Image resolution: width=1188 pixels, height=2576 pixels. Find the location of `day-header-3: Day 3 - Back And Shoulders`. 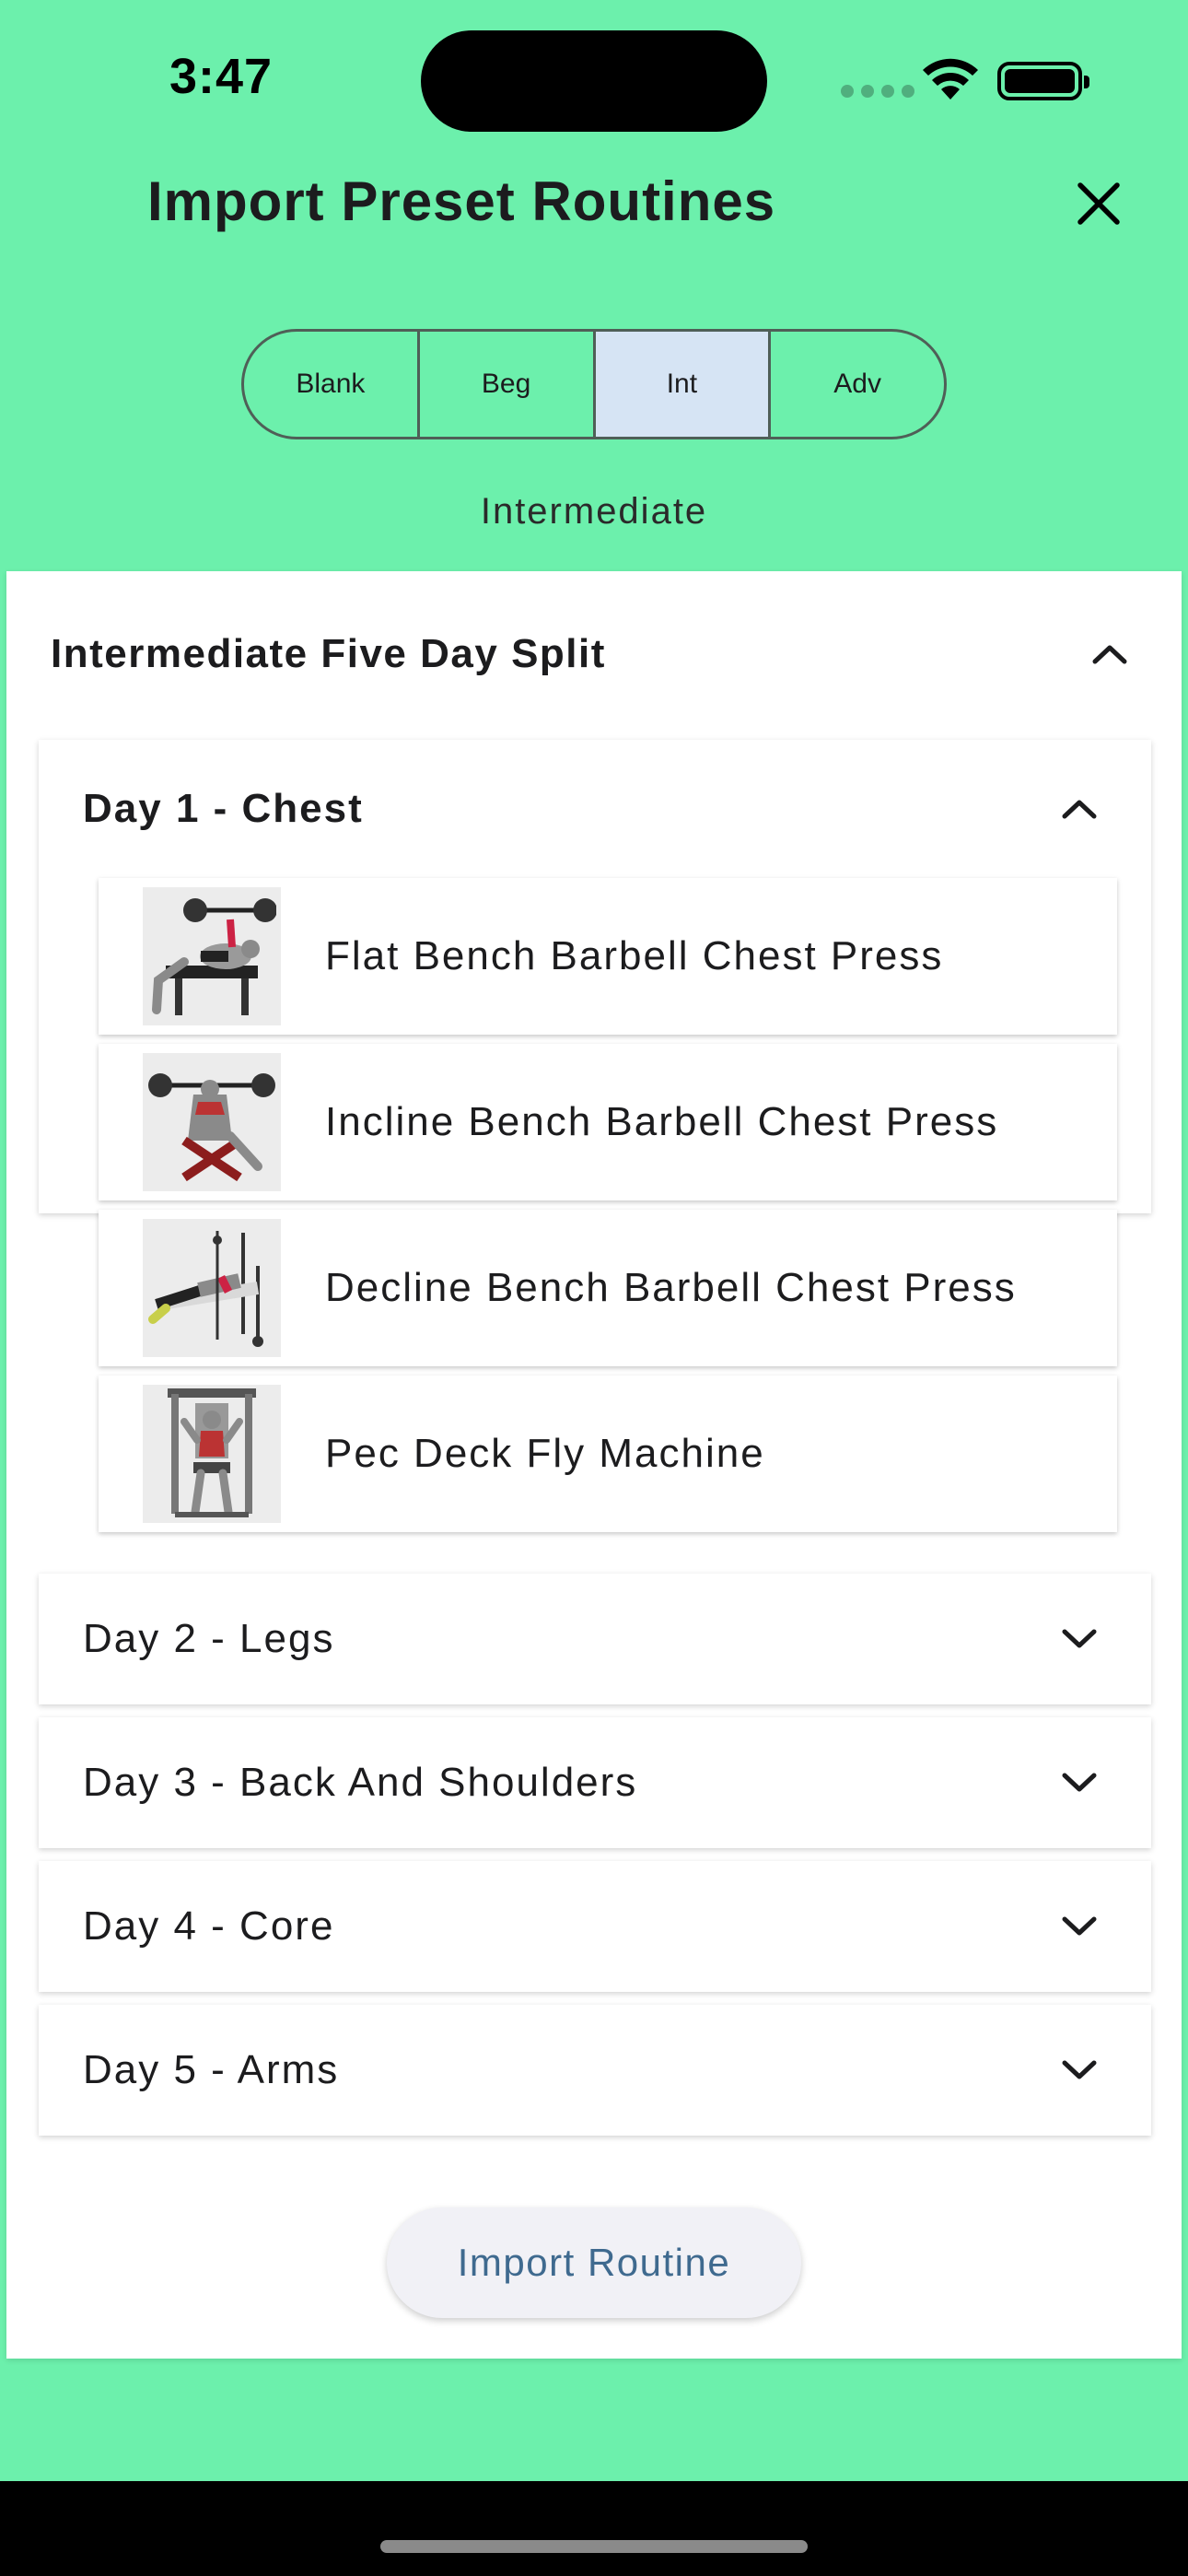

day-header-3: Day 3 - Back And Shoulders is located at coordinates (595, 1783).